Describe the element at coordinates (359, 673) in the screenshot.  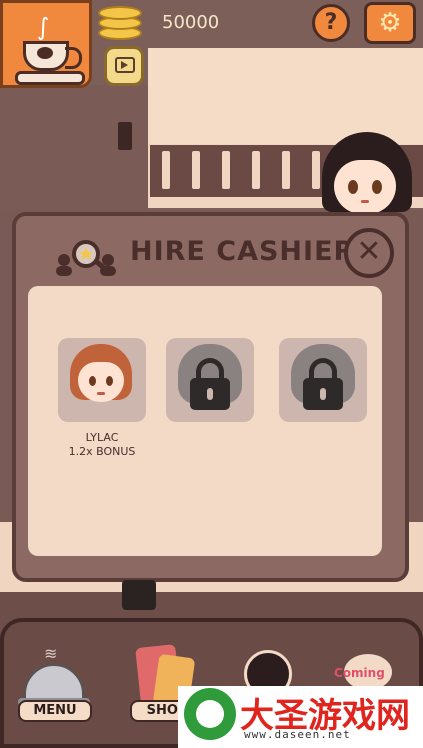
I see `nav-coming-label: Coming` at that location.